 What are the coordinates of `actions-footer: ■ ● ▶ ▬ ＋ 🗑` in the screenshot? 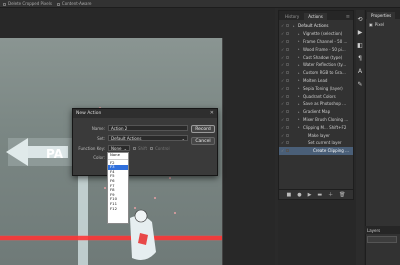 It's located at (316, 194).